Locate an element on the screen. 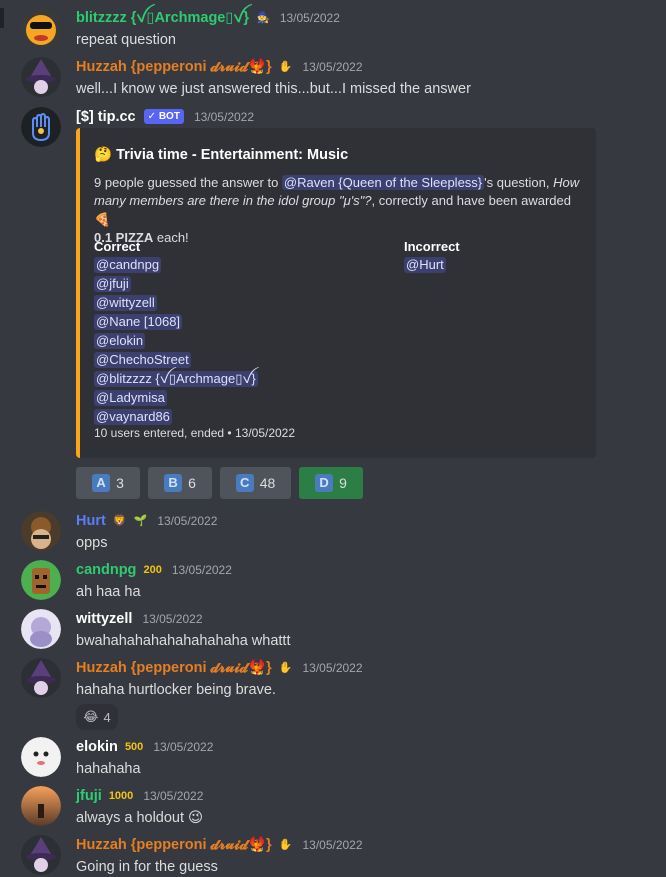  mention-user: @ChechoStreet is located at coordinates (142, 360).